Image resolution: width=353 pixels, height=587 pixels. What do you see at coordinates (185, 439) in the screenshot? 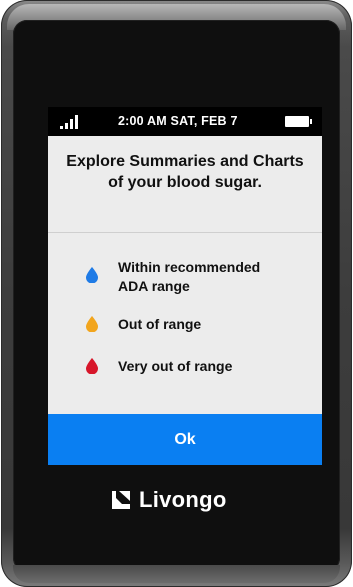
I see `ok-button: Ok` at bounding box center [185, 439].